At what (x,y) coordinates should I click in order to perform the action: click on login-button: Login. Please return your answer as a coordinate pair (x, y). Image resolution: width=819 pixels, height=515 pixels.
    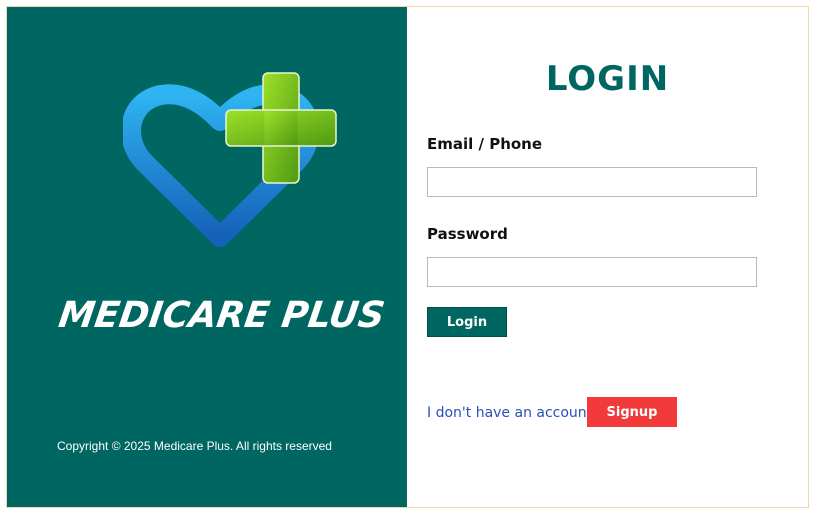
    Looking at the image, I should click on (467, 322).